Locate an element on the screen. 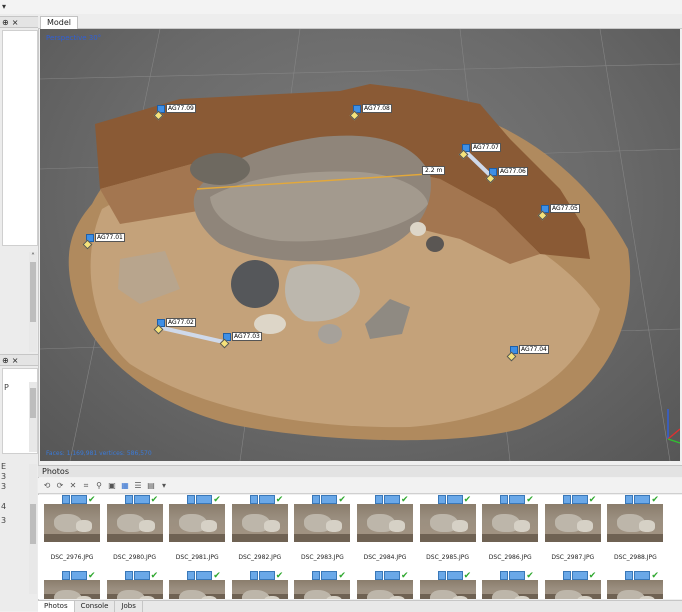  tab-model: Model is located at coordinates (59, 22).